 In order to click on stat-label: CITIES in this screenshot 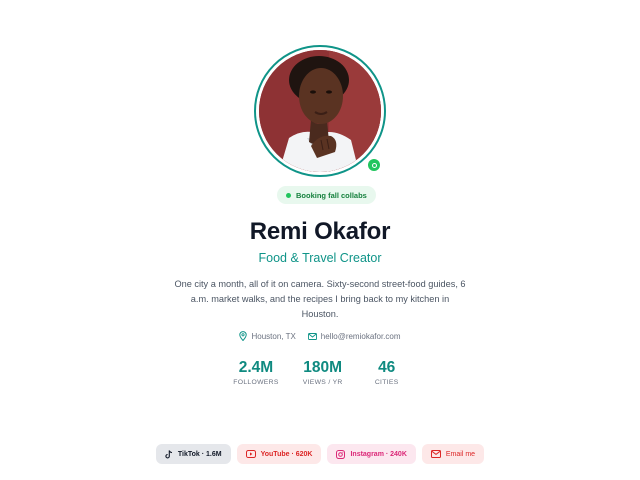, I will do `click(386, 382)`.